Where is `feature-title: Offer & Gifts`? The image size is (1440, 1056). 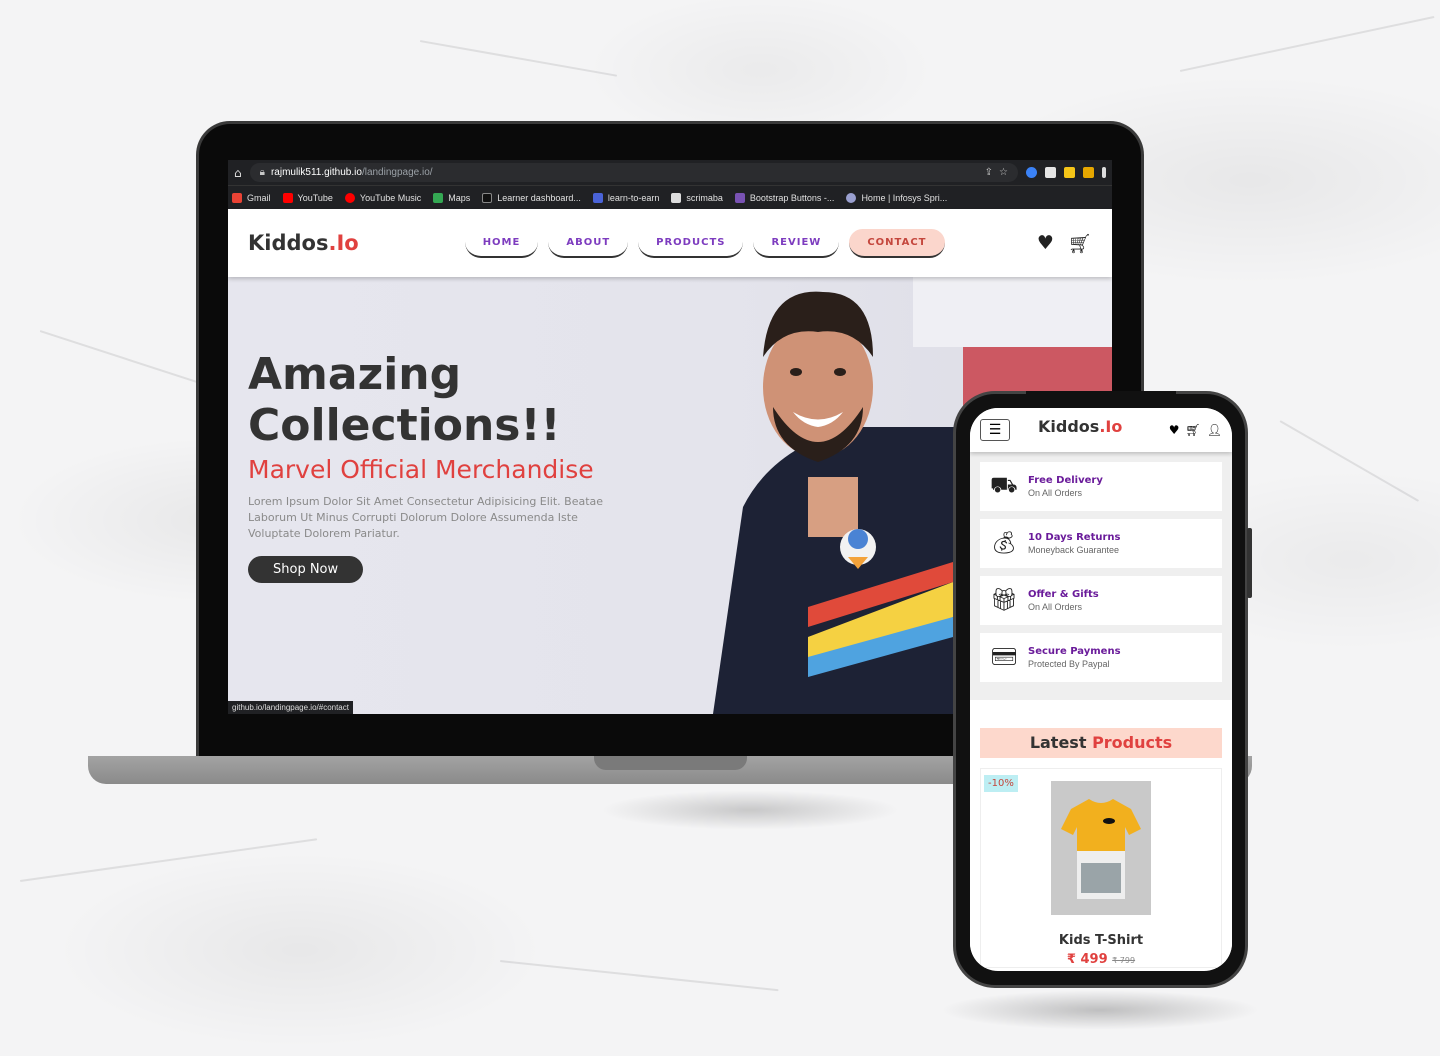 feature-title: Offer & Gifts is located at coordinates (1063, 594).